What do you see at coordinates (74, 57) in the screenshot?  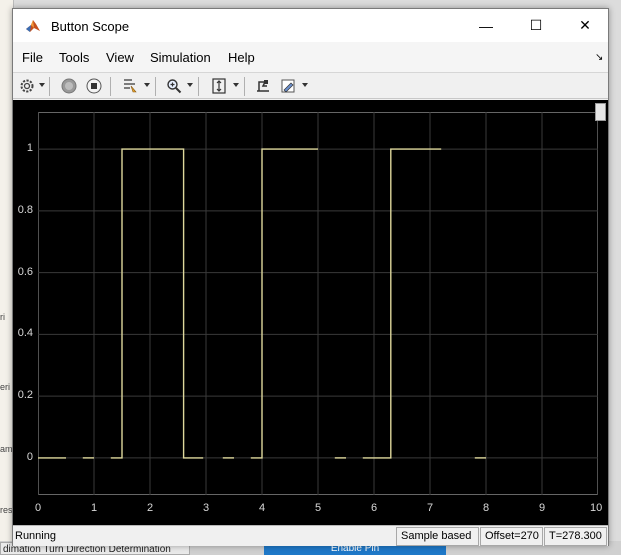 I see `menu-tools: Tools` at bounding box center [74, 57].